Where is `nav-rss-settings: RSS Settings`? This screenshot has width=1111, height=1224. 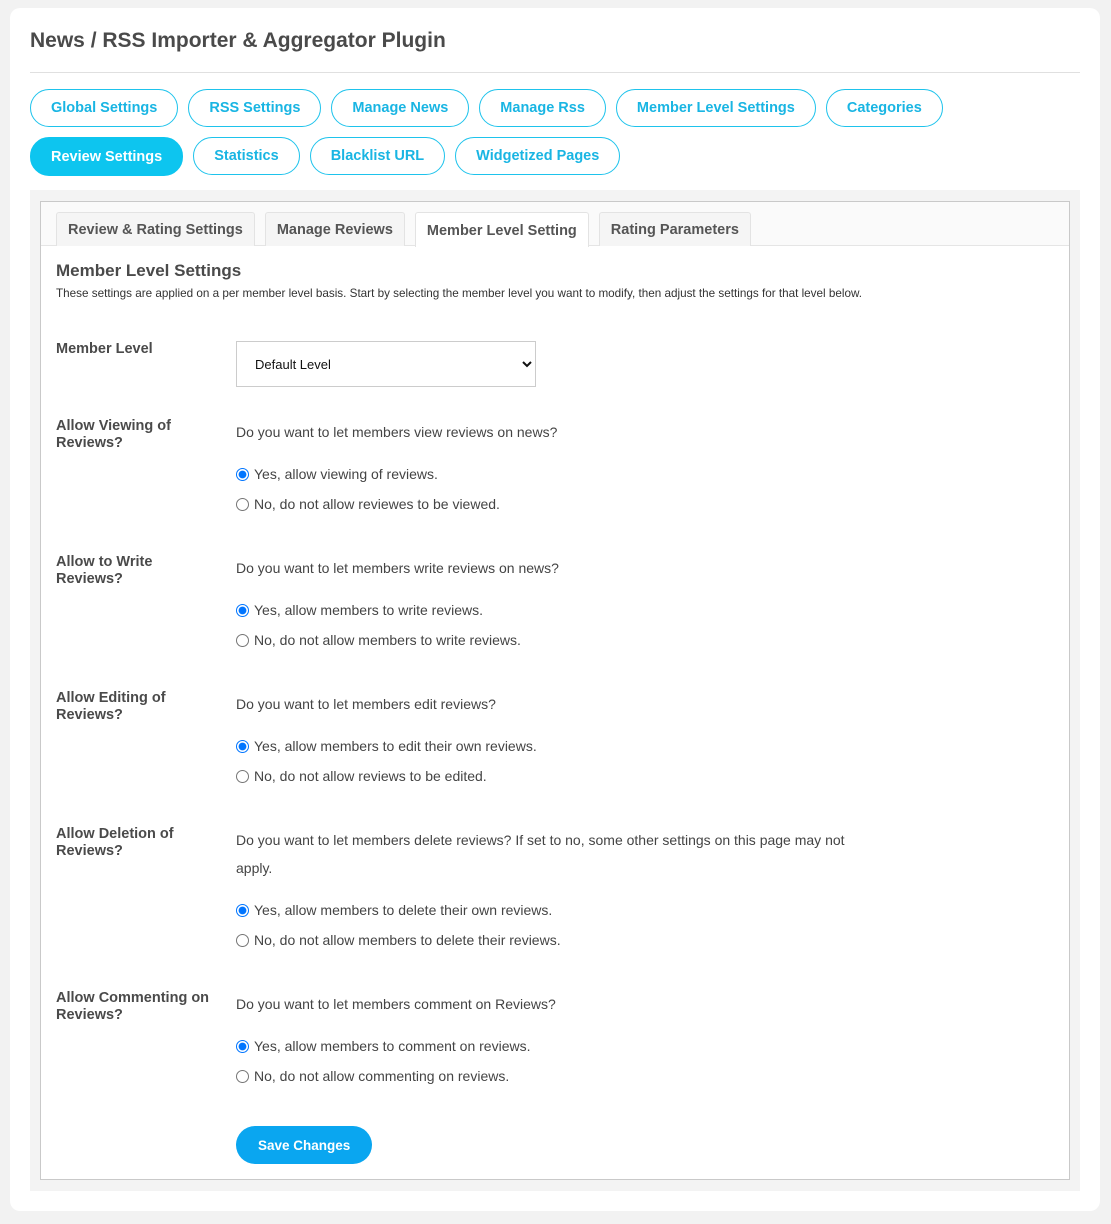 nav-rss-settings: RSS Settings is located at coordinates (255, 108).